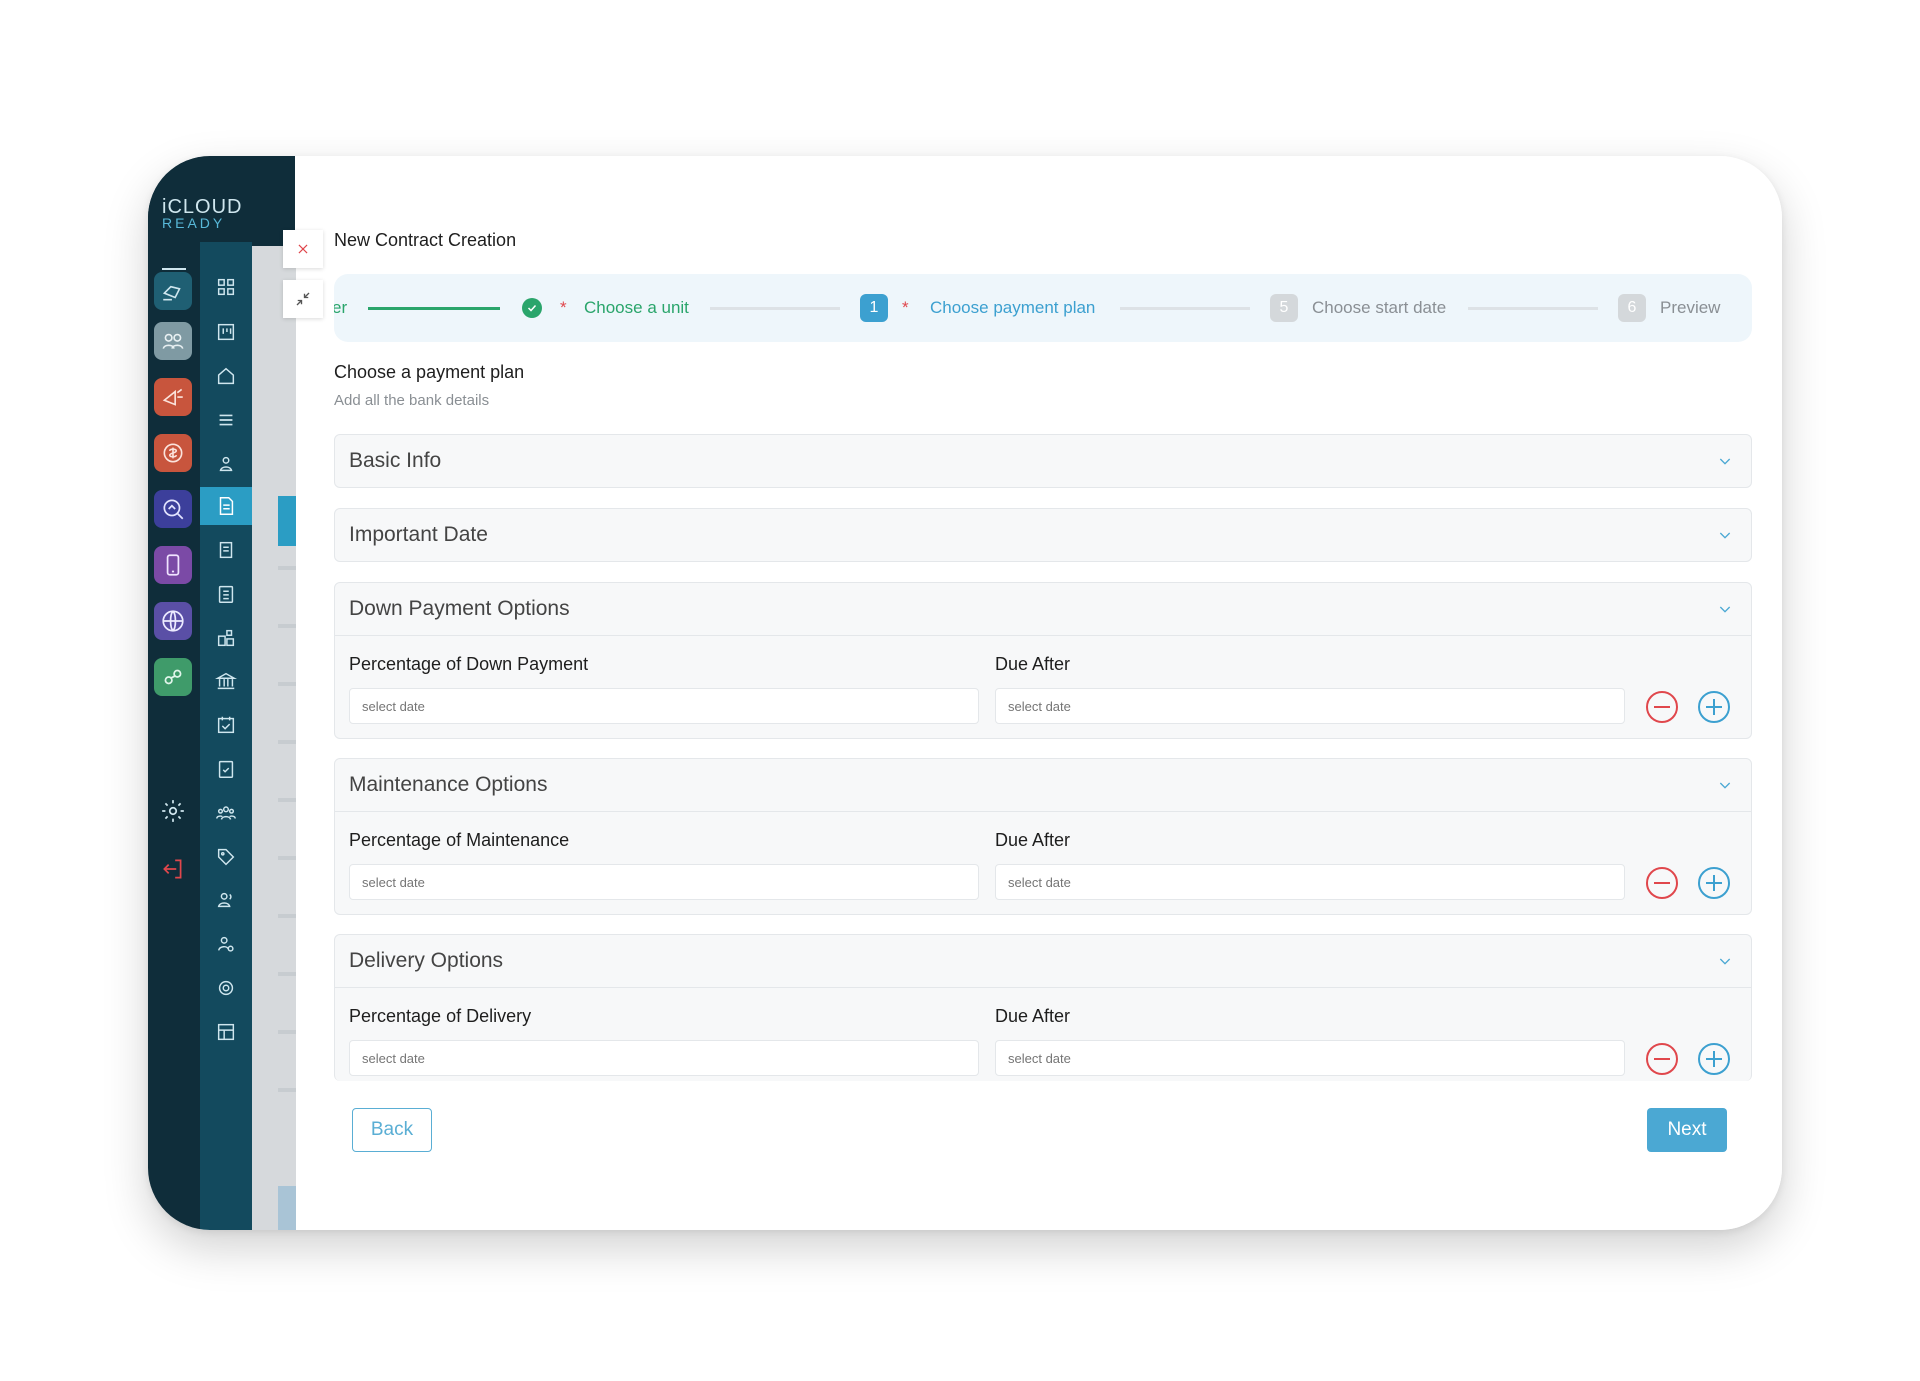 Image resolution: width=1920 pixels, height=1381 pixels. What do you see at coordinates (429, 372) in the screenshot?
I see `section-title: Choose a payment plan` at bounding box center [429, 372].